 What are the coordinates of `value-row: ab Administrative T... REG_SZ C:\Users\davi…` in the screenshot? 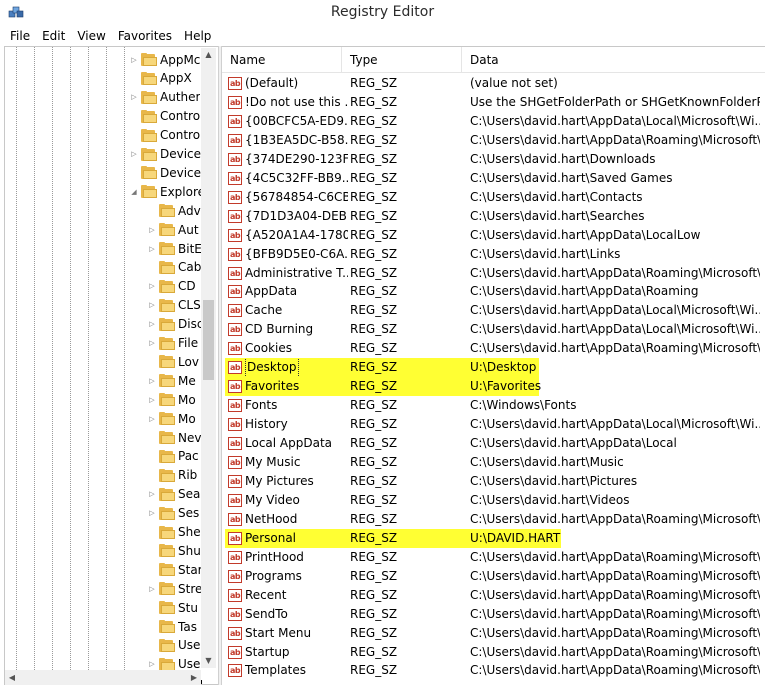 It's located at (493, 273).